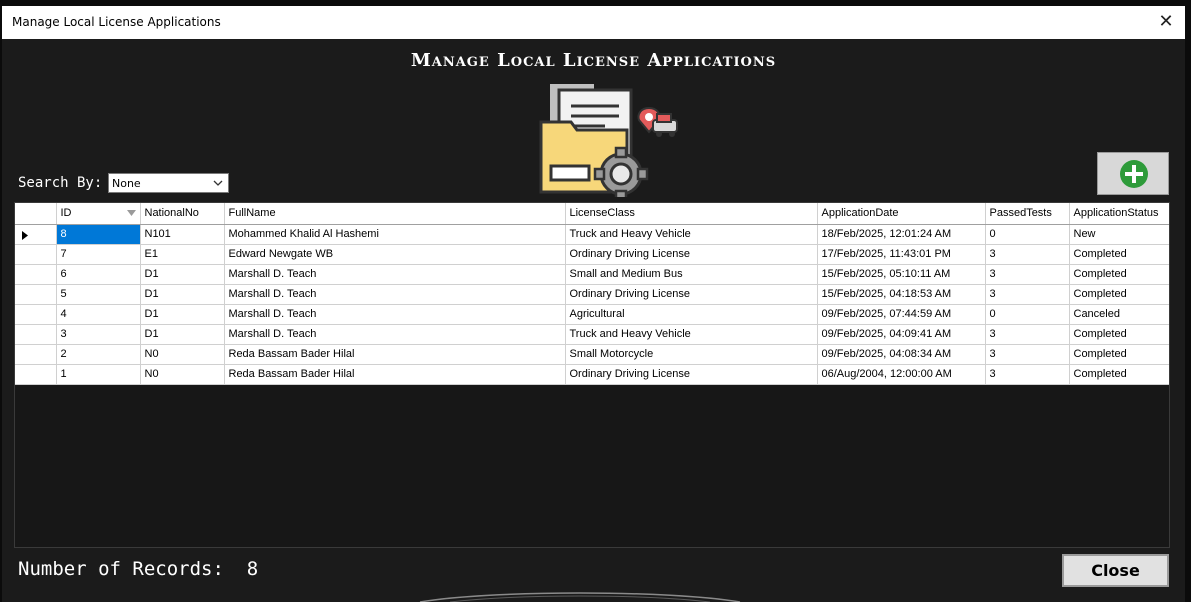  I want to click on background-decoration, so click(580, 597).